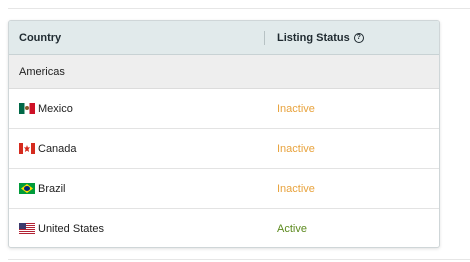 The height and width of the screenshot is (262, 470). What do you see at coordinates (264, 38) in the screenshot?
I see `column-divider` at bounding box center [264, 38].